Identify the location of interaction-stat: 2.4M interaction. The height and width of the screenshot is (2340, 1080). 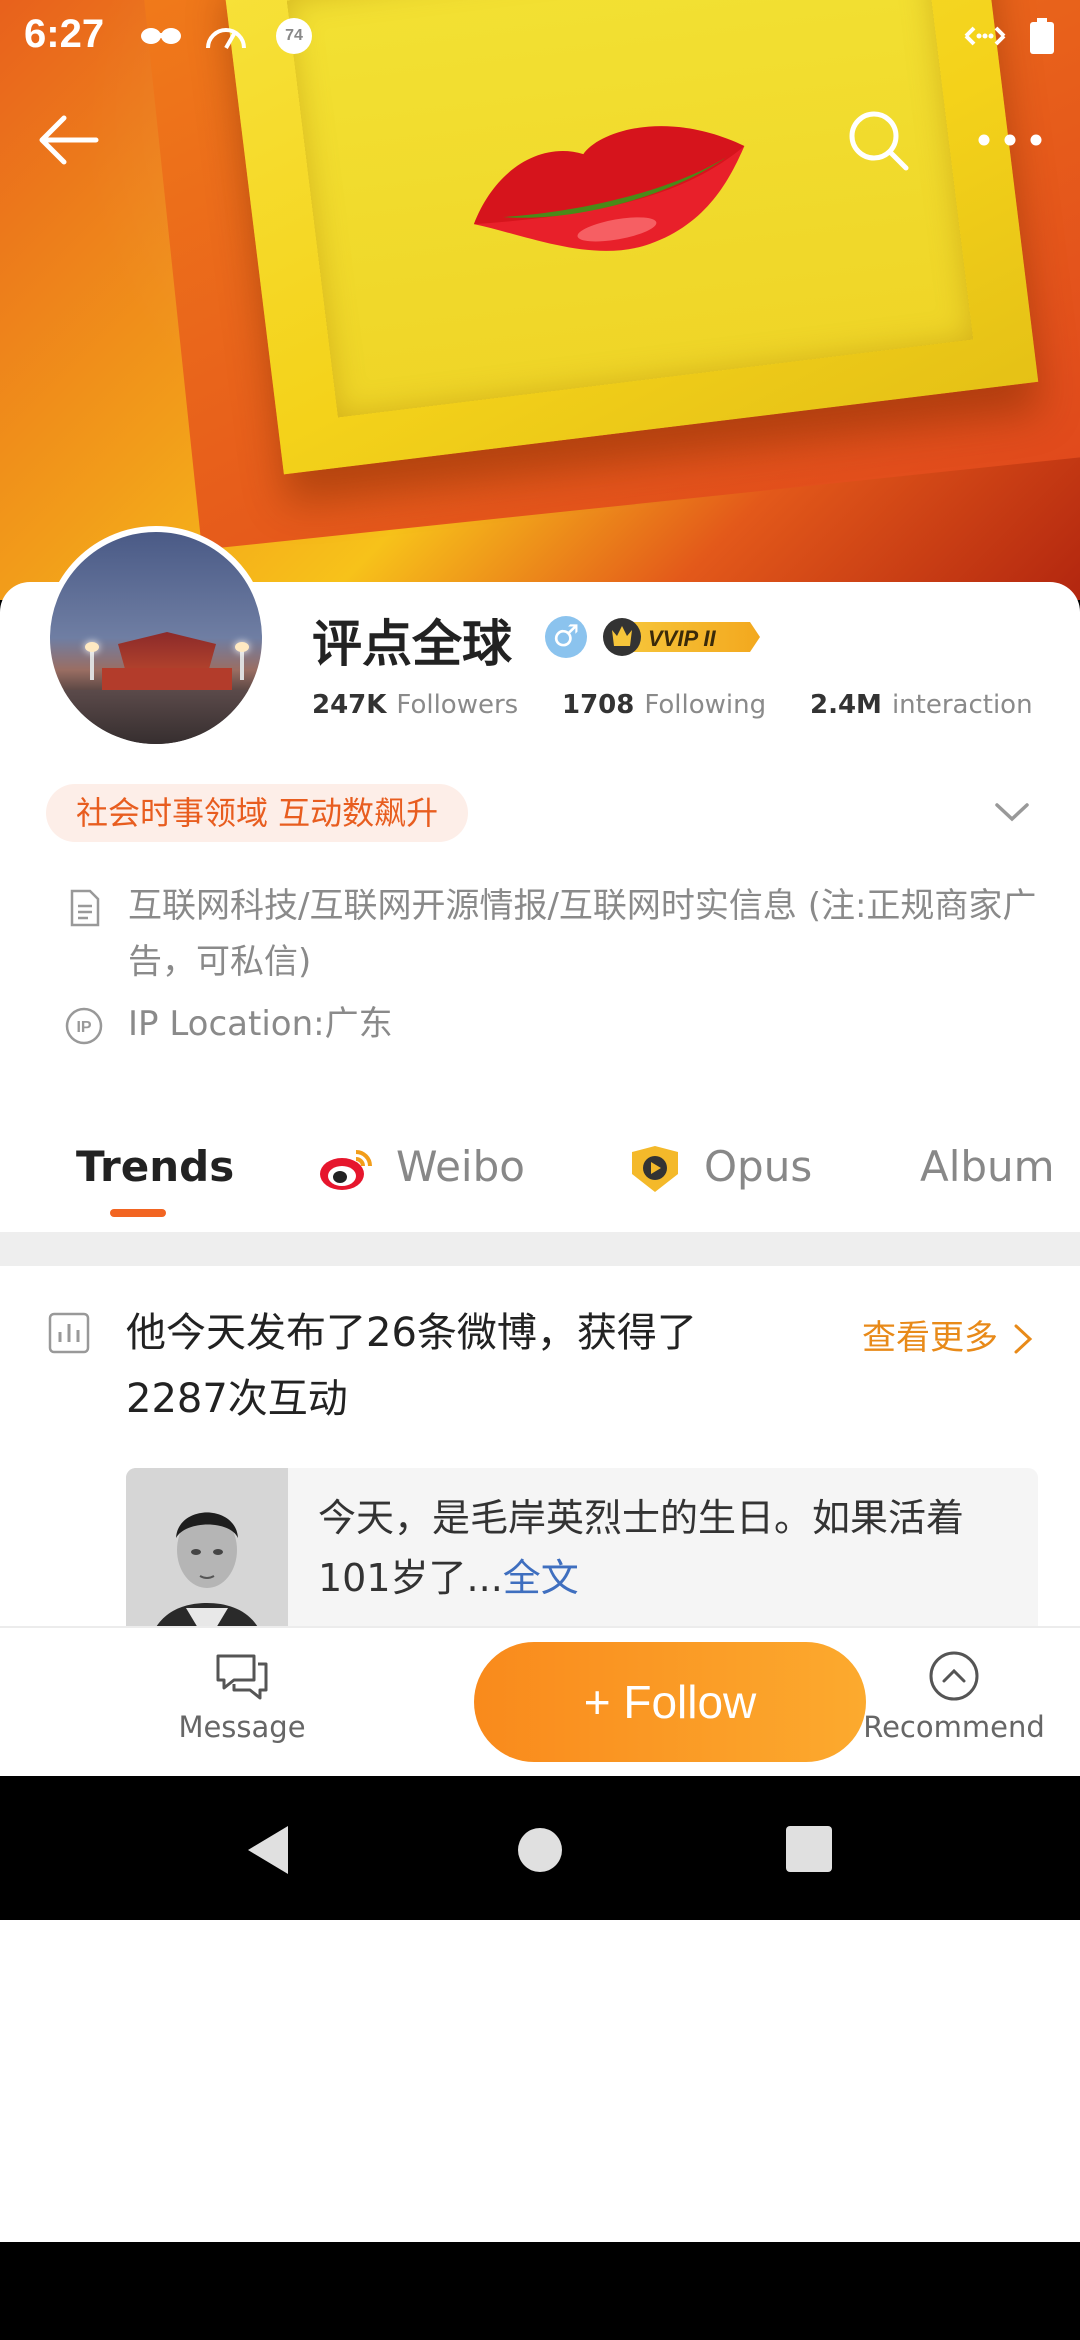
(921, 705).